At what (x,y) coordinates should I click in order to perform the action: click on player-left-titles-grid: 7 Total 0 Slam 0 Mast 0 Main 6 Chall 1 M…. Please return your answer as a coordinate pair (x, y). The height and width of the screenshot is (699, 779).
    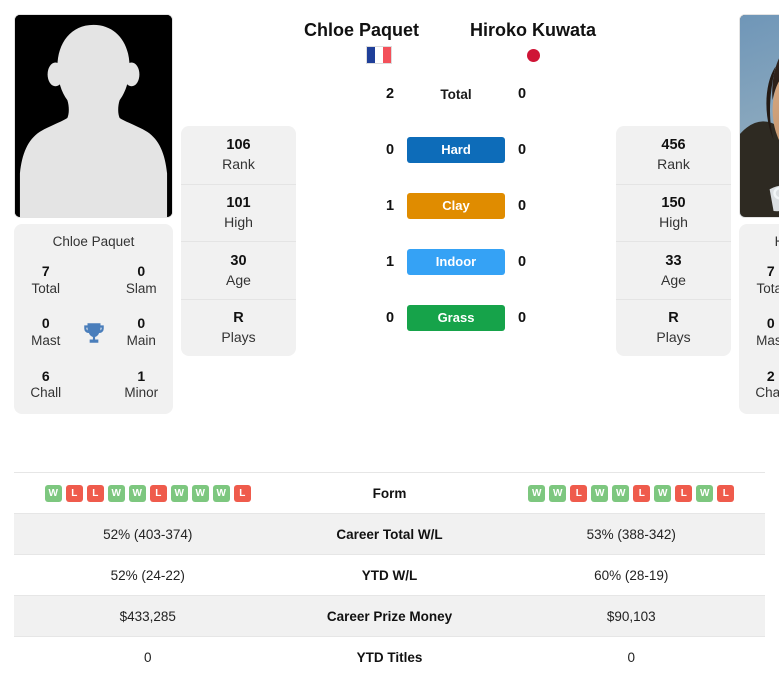
    Looking at the image, I should click on (93, 332).